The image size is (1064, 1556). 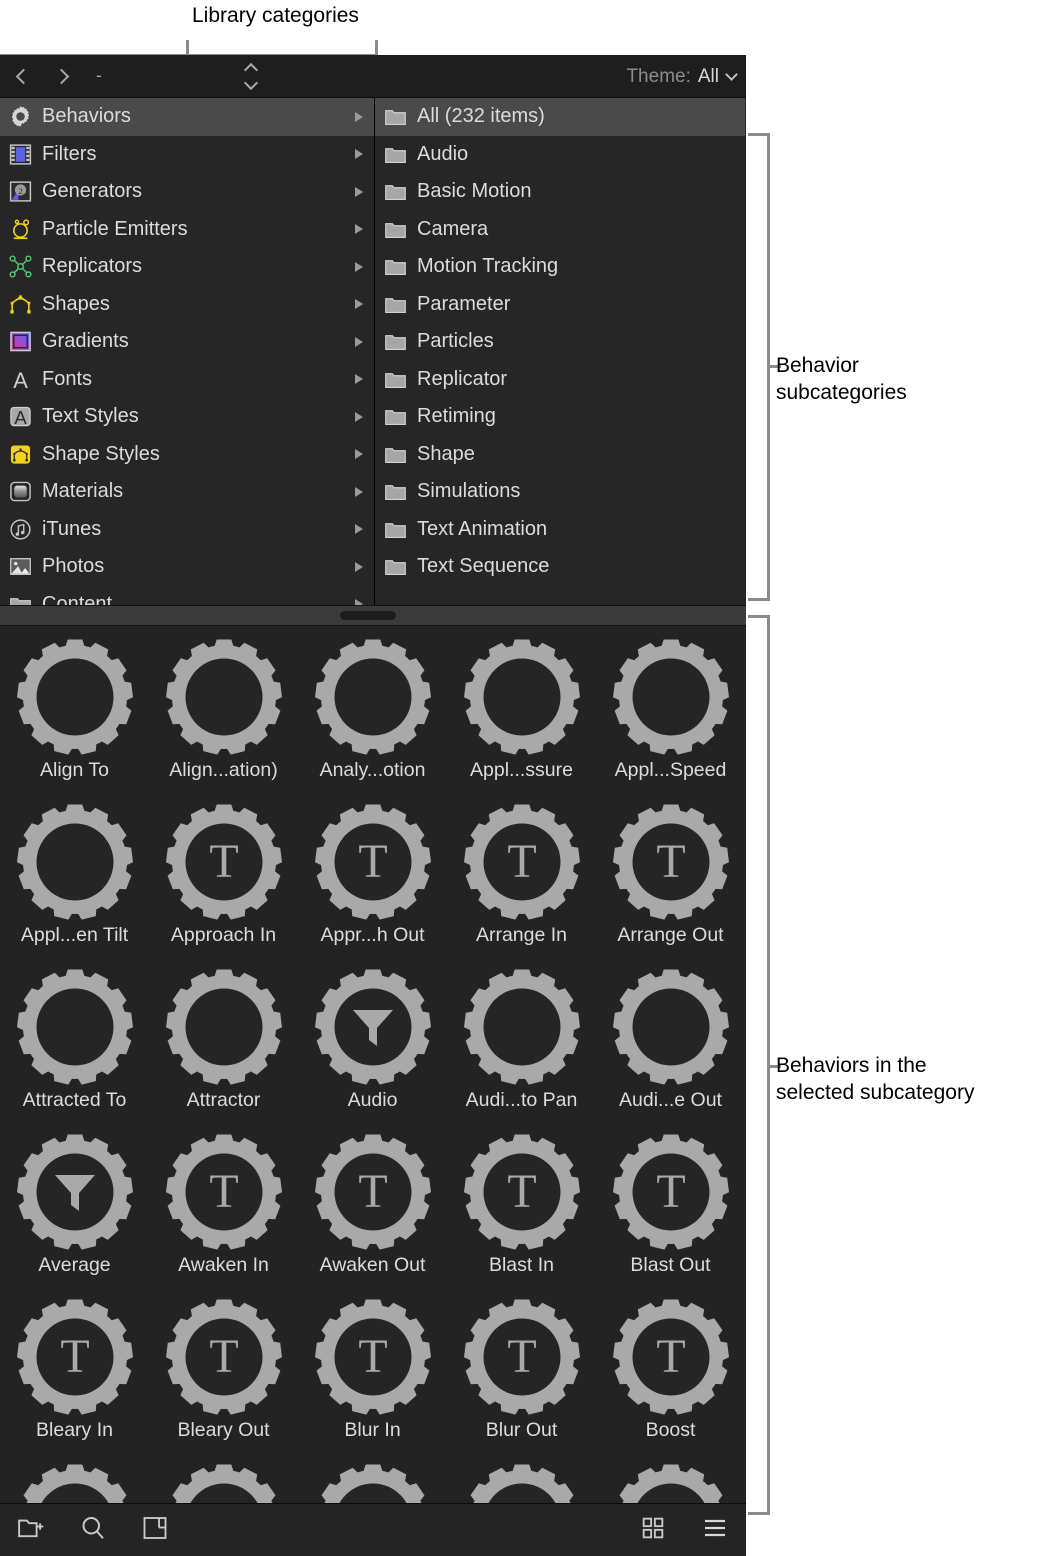 What do you see at coordinates (670, 1213) in the screenshot?
I see `behavior-item: T Blast Out` at bounding box center [670, 1213].